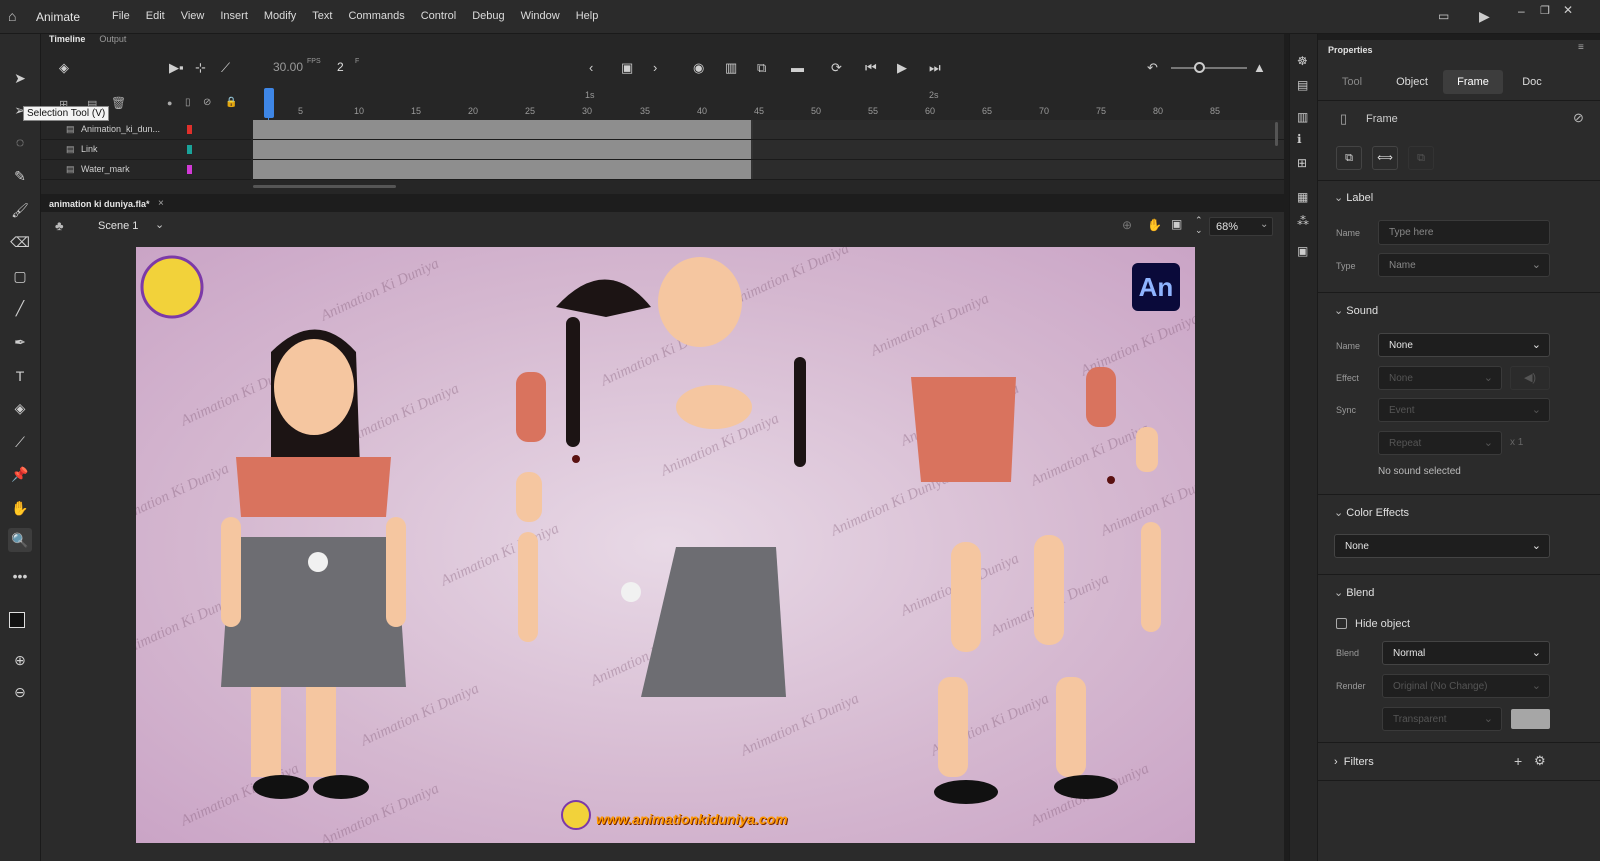  Describe the element at coordinates (67, 41) in the screenshot. I see `tab-timeline: Timeline` at that location.